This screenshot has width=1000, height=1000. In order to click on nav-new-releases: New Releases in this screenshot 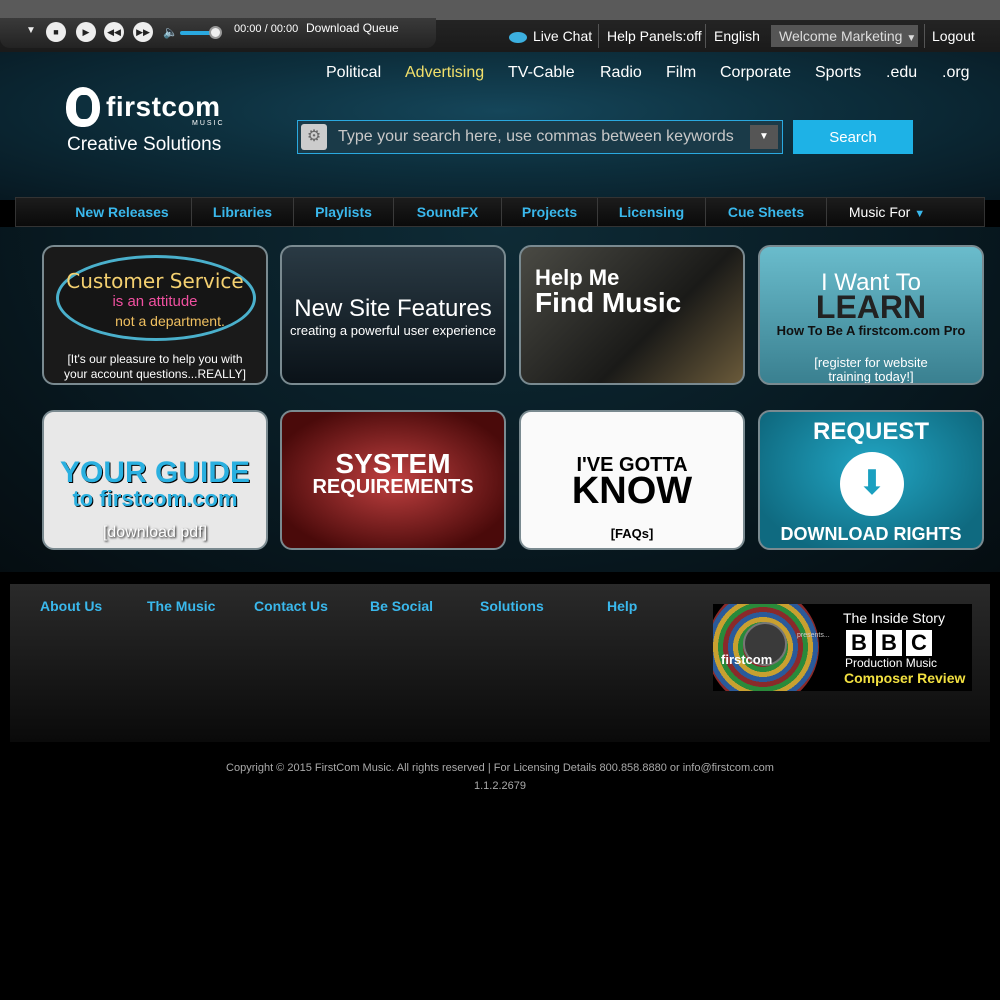, I will do `click(122, 212)`.